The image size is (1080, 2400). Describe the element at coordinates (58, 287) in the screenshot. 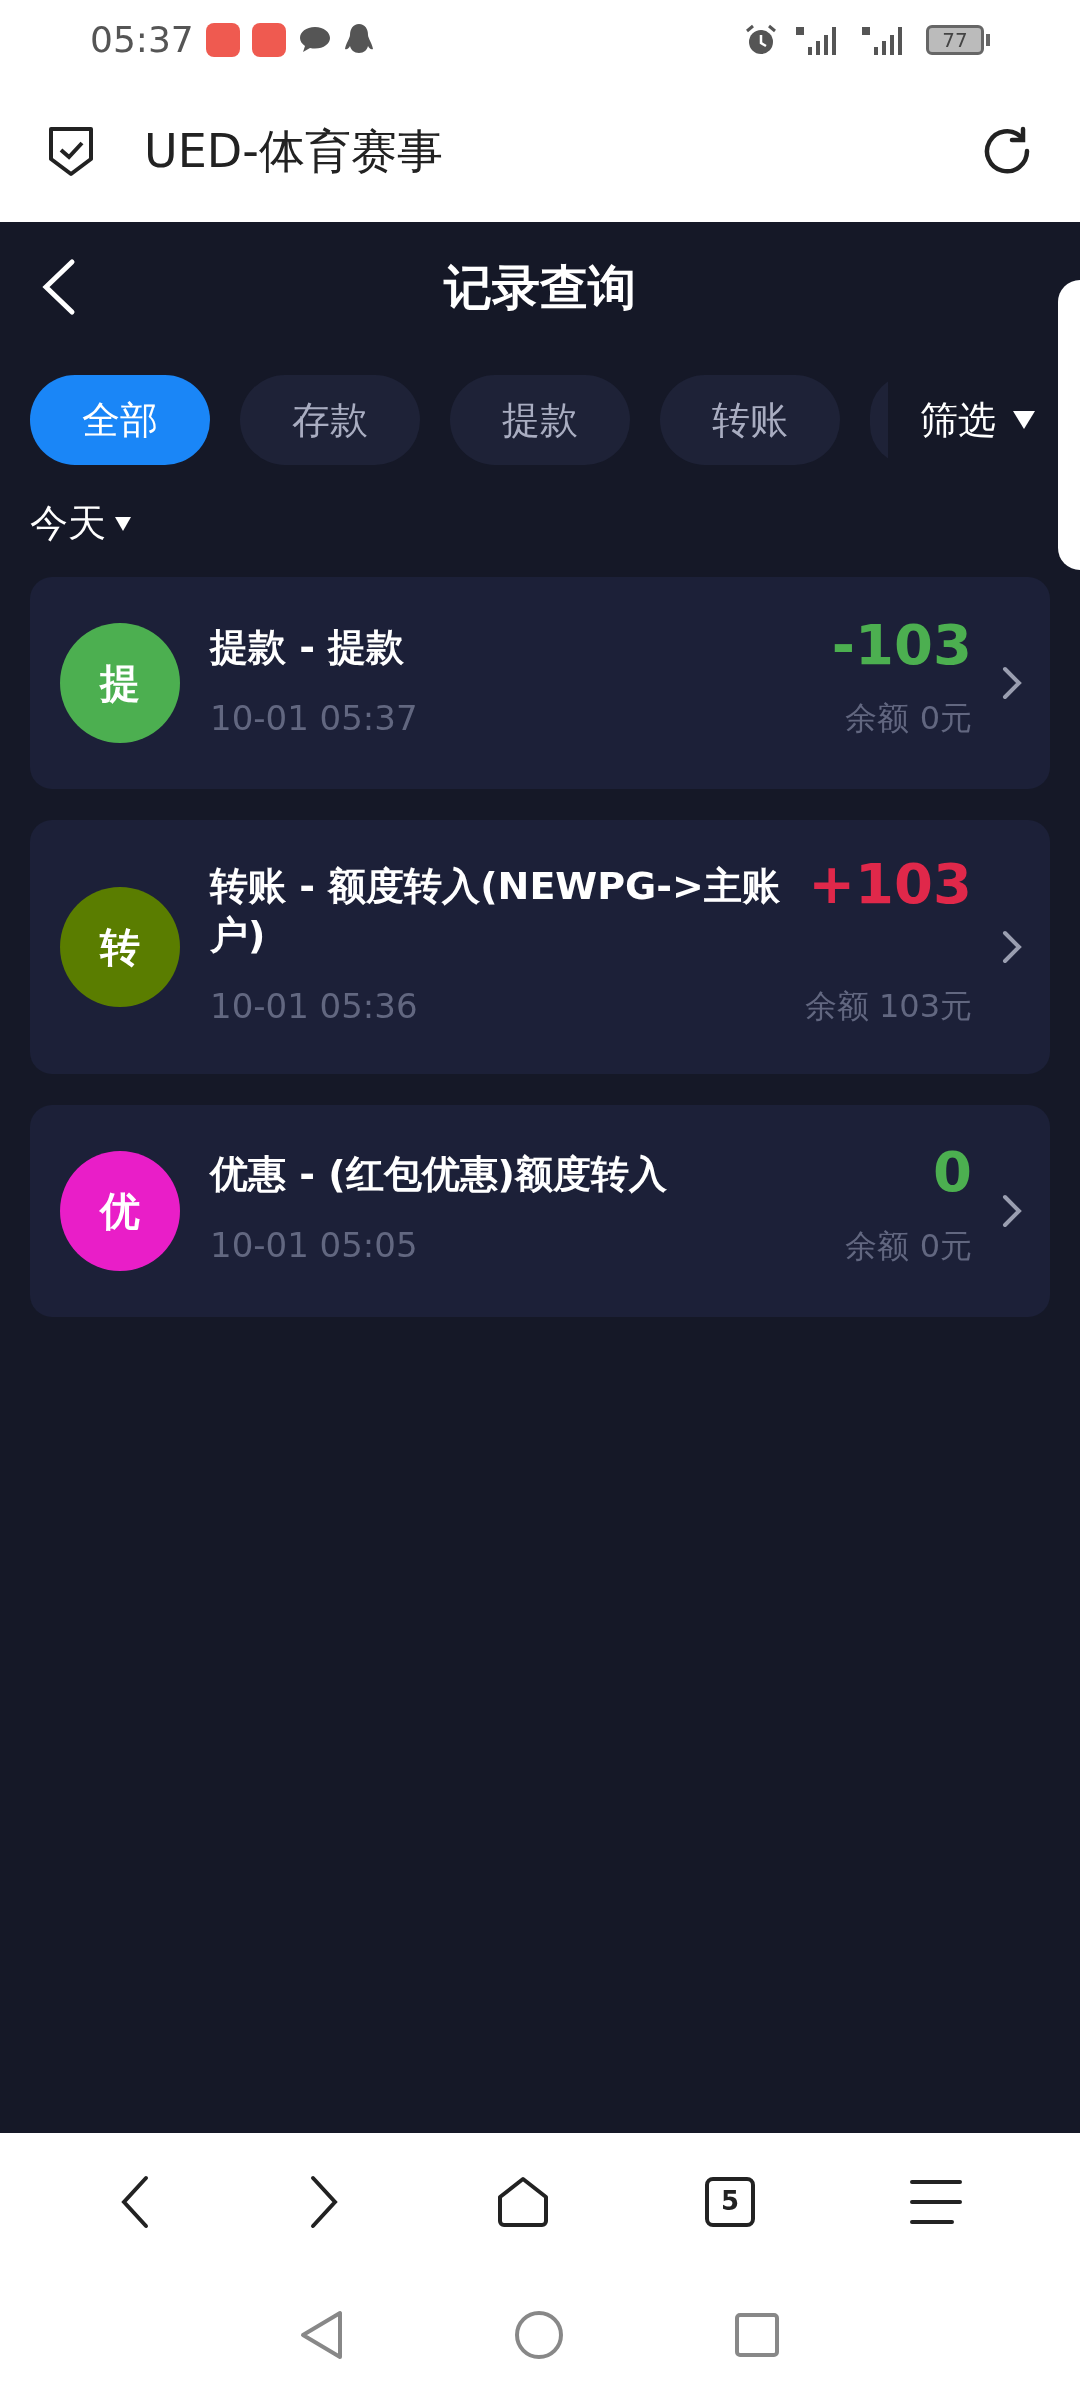

I see `back-icon` at that location.